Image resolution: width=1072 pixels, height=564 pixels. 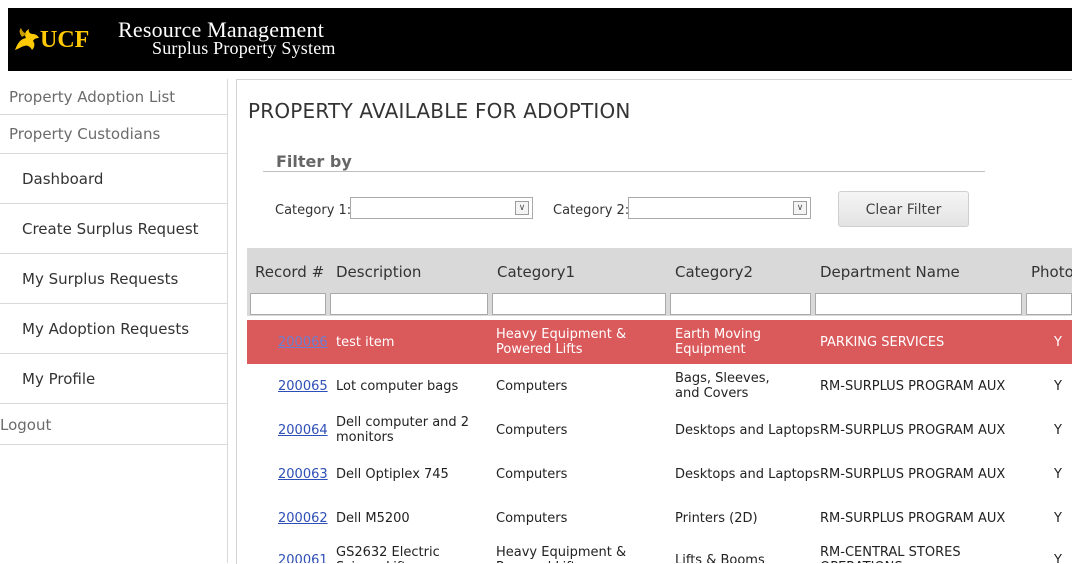 I want to click on category2-filter-input, so click(x=740, y=304).